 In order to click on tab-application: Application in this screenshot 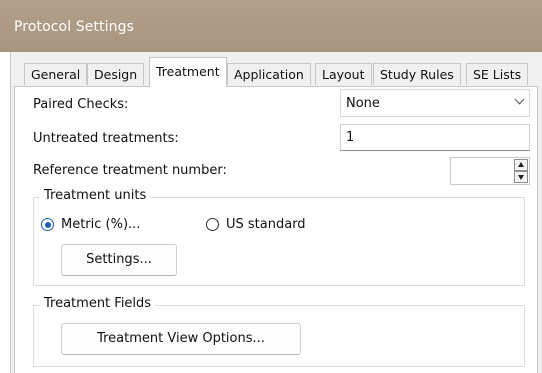, I will do `click(269, 74)`.